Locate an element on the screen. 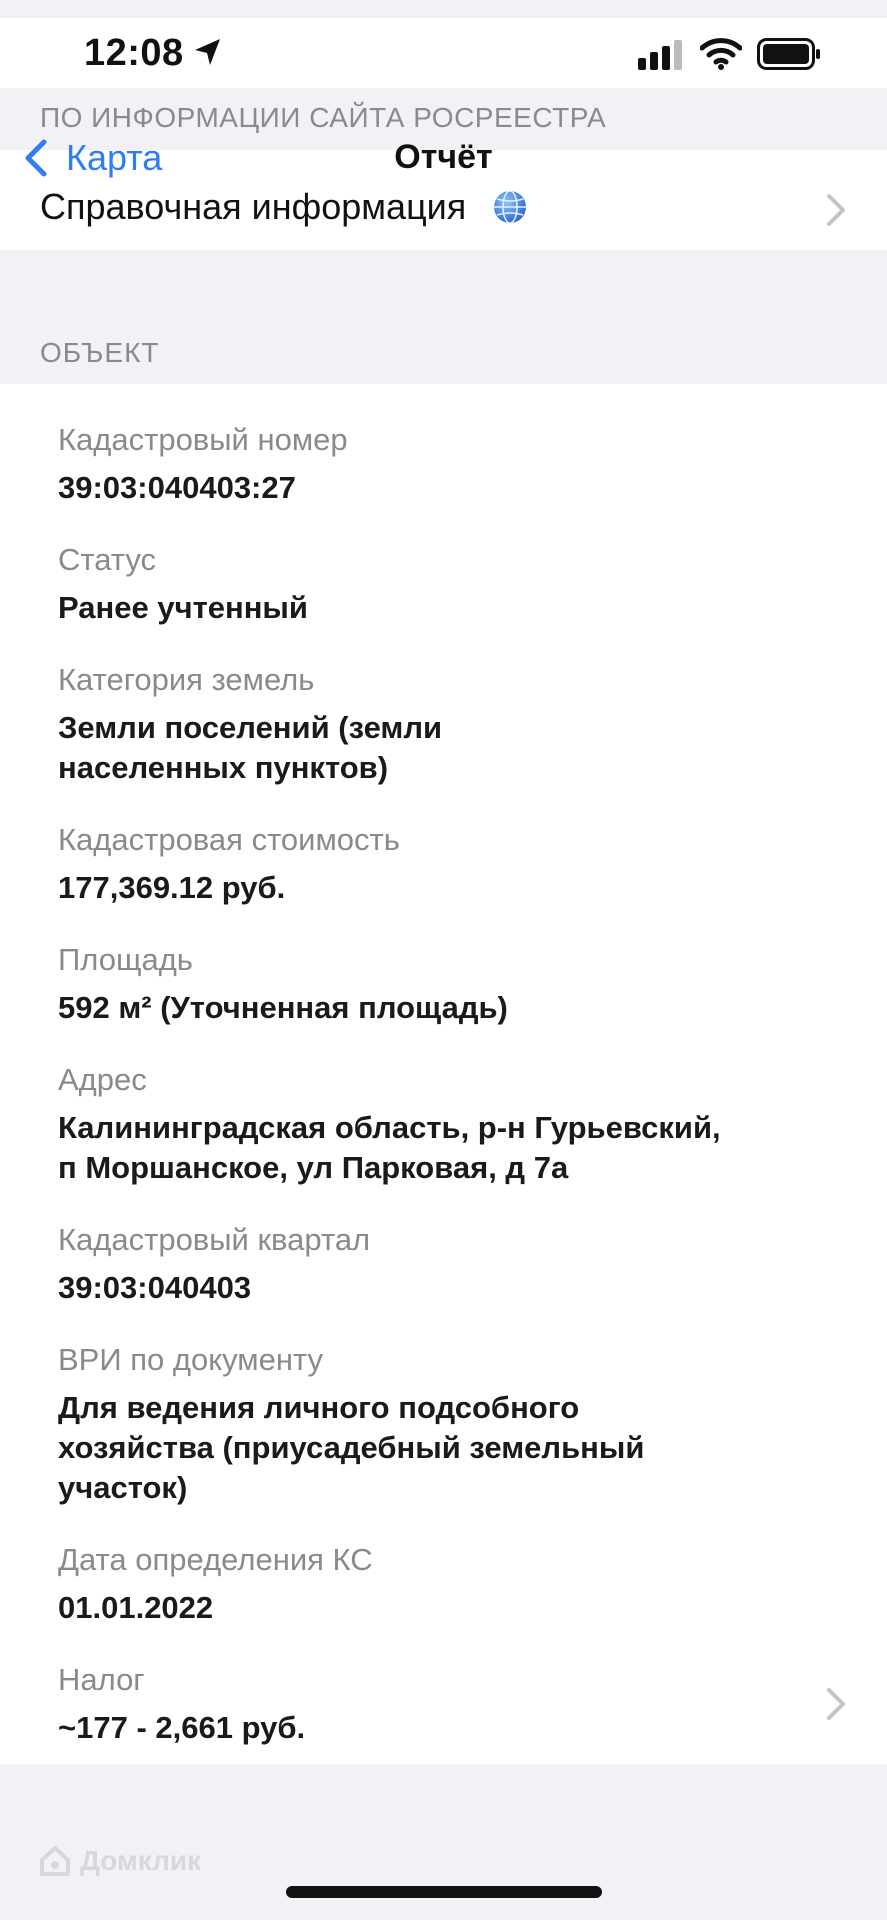 The image size is (887, 1920). reference-info-label: Справочная информация is located at coordinates (253, 206).